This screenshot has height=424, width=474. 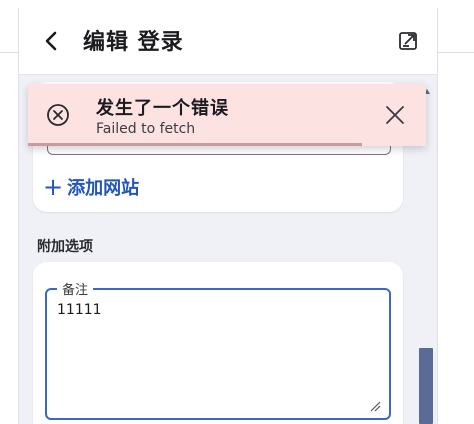 I want to click on page-title: 编辑 登录, so click(x=133, y=42).